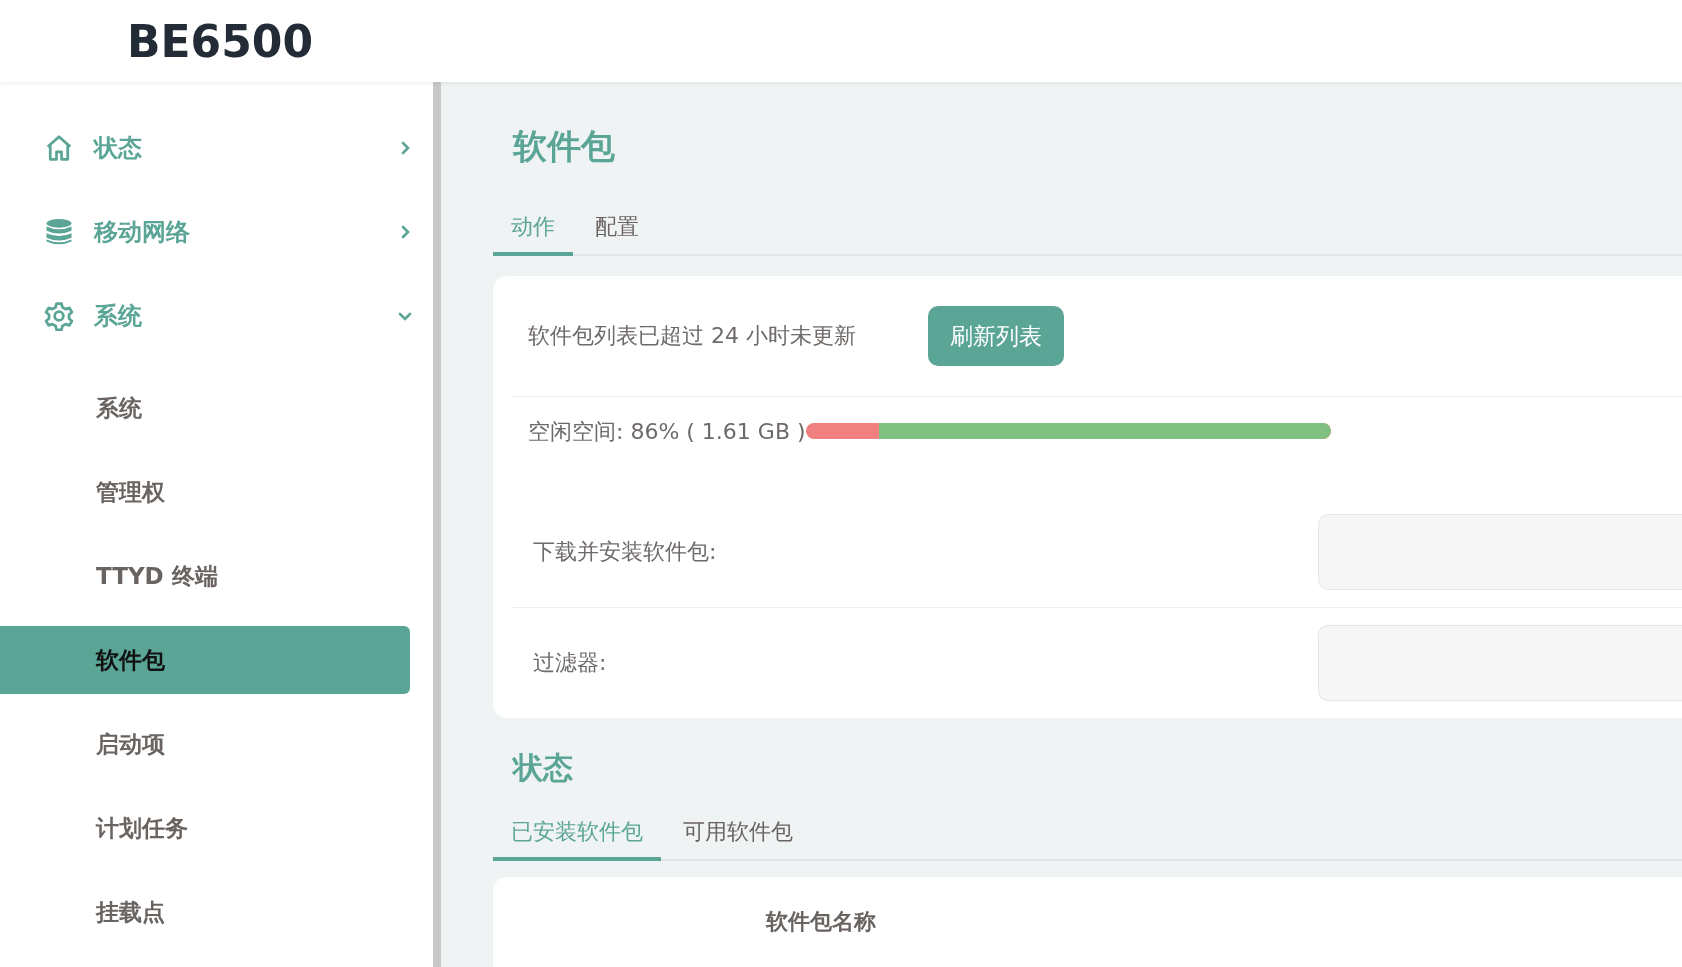  Describe the element at coordinates (543, 768) in the screenshot. I see `section-title: 状态` at that location.